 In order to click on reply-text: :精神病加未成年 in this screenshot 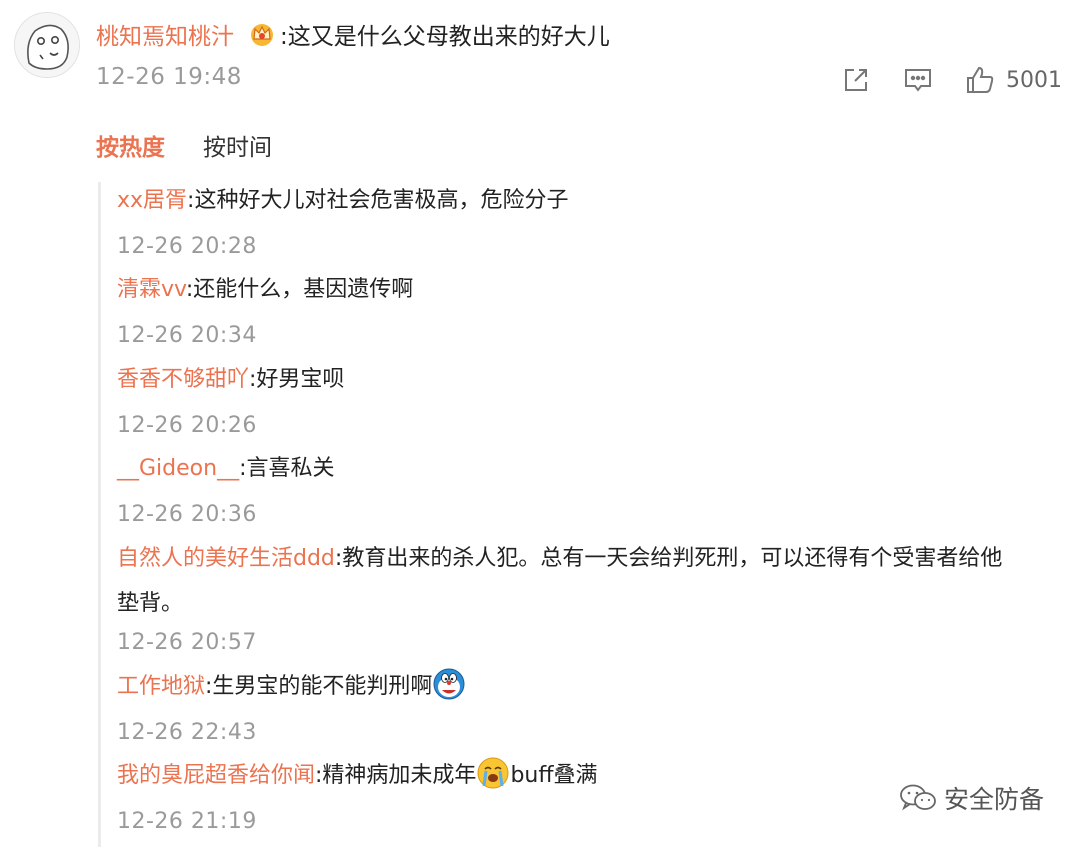, I will do `click(396, 775)`.